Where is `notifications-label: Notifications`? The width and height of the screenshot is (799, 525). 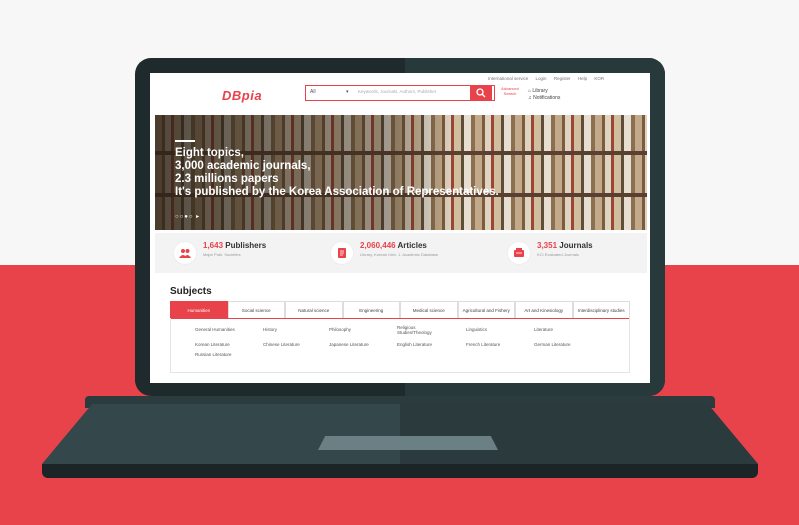 notifications-label: Notifications is located at coordinates (547, 98).